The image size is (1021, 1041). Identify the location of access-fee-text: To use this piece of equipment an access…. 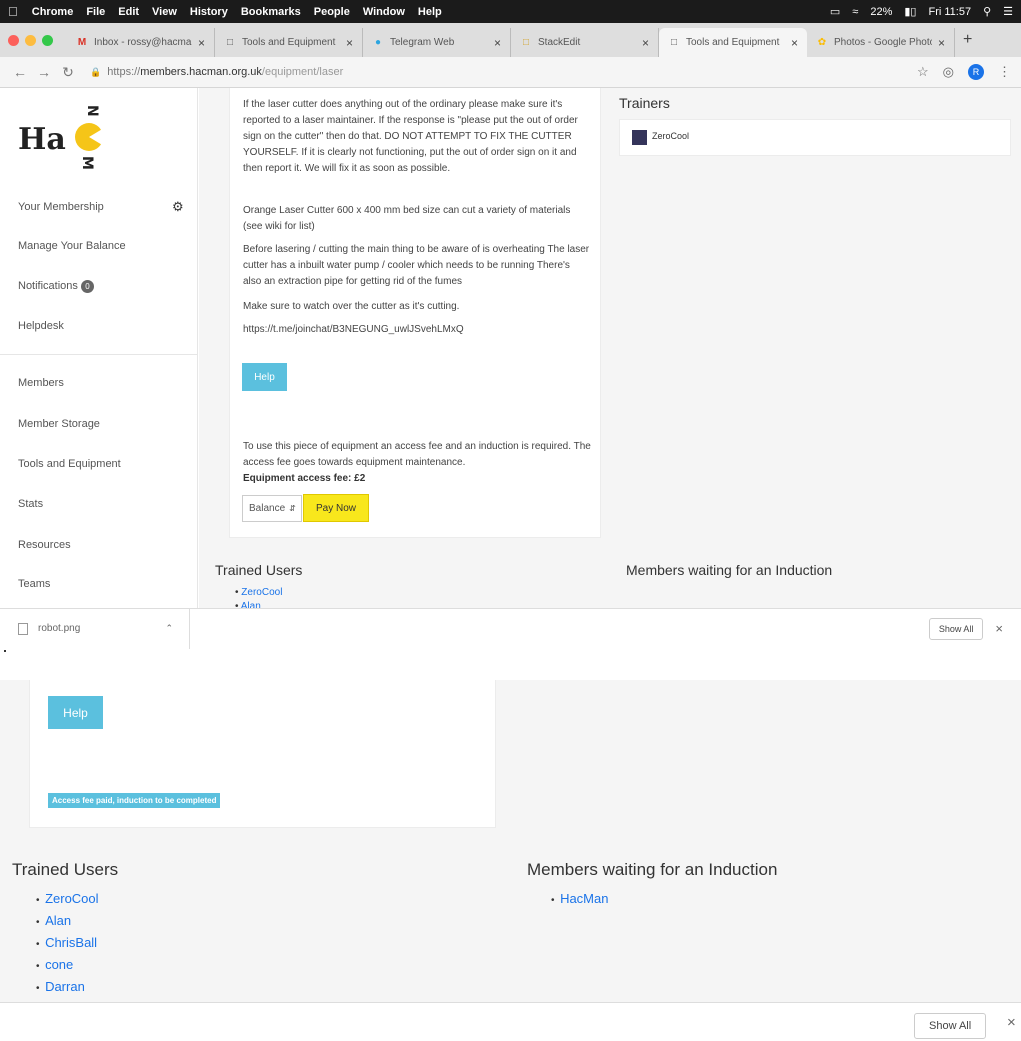
(417, 454).